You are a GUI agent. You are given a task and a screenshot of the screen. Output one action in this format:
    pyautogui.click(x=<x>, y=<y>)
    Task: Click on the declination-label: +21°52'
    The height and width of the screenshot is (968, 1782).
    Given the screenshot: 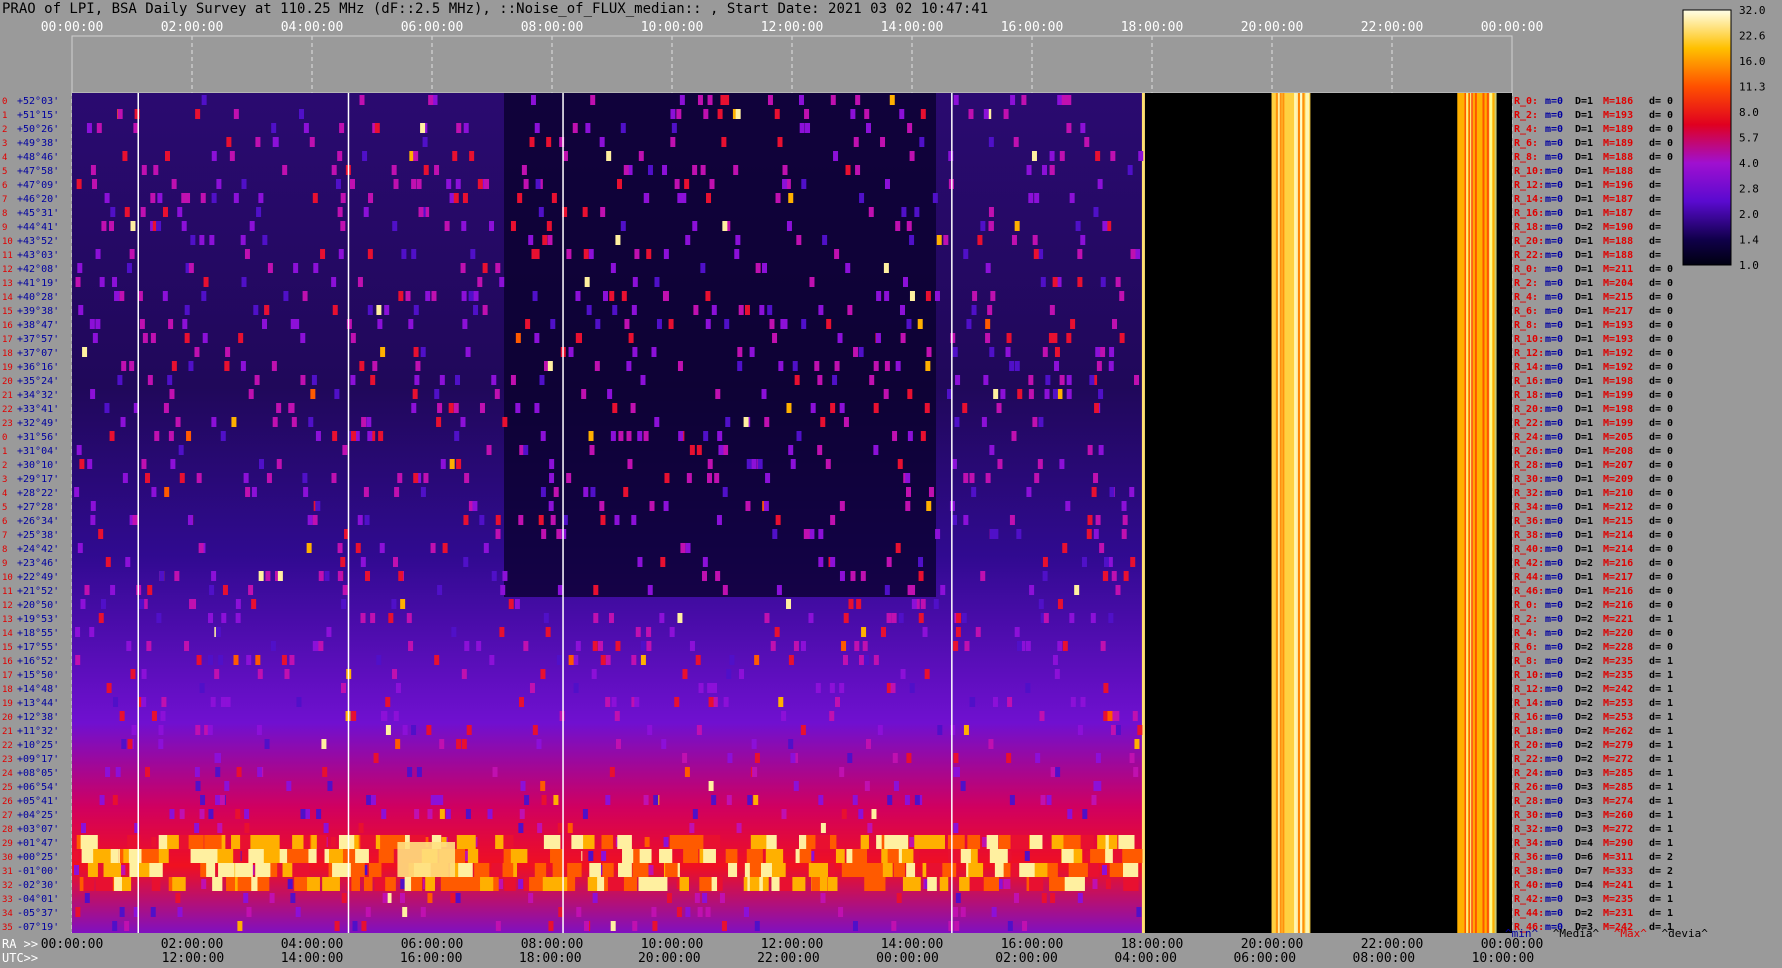 What is the action you would take?
    pyautogui.click(x=38, y=591)
    